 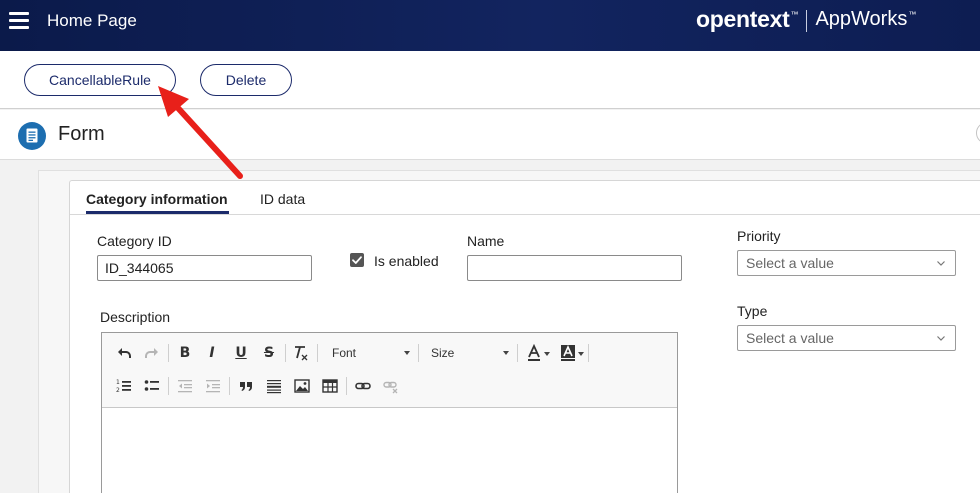 What do you see at coordinates (912, 14) in the screenshot?
I see `product-trademark: ™` at bounding box center [912, 14].